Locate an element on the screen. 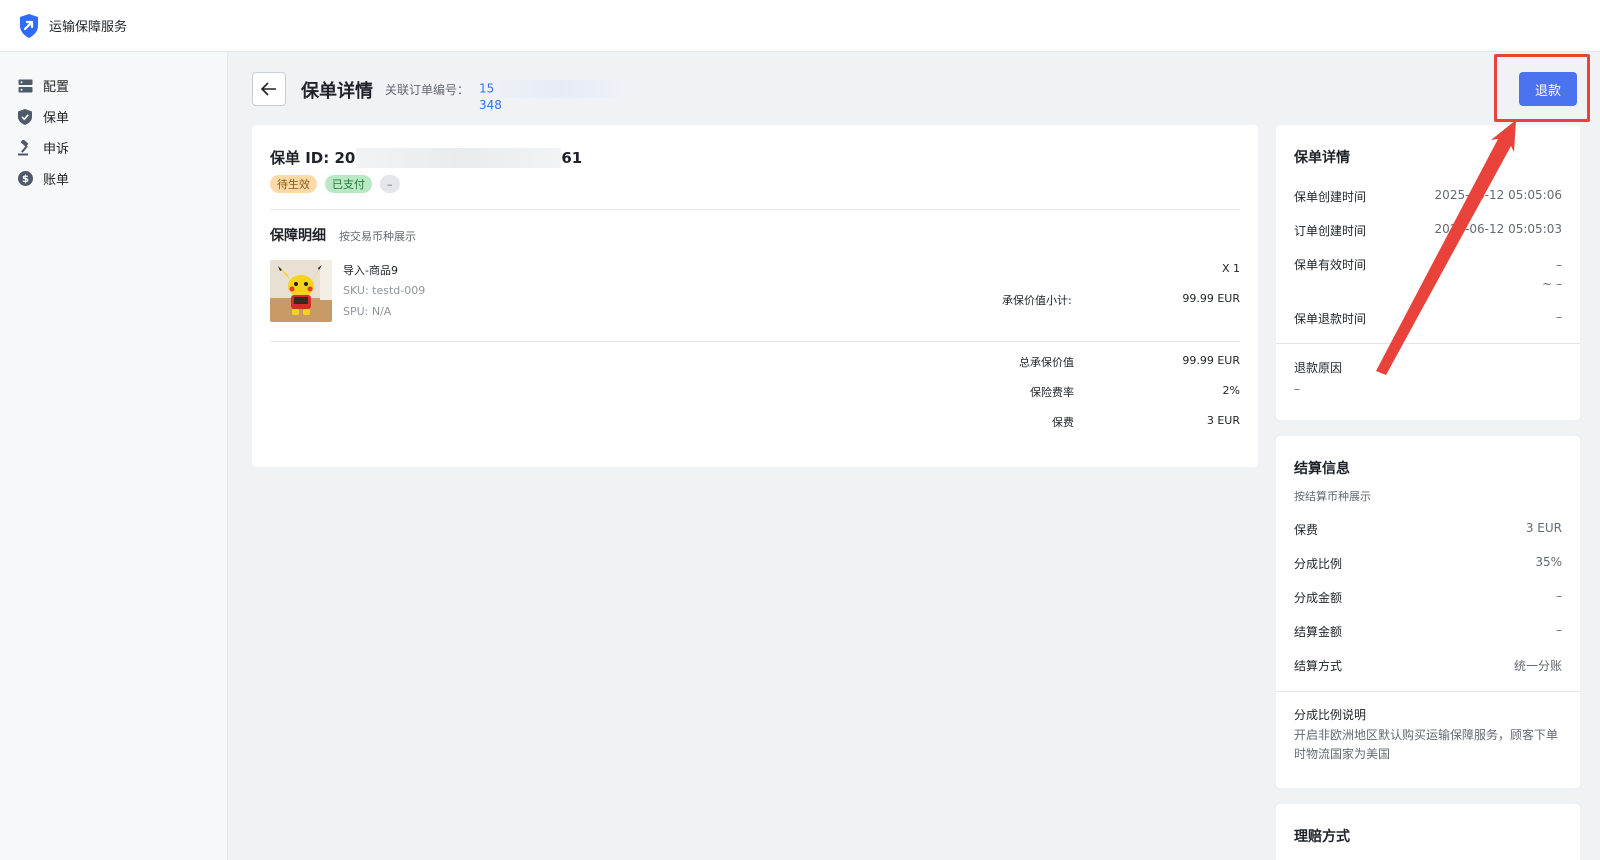  settlement-label: 结算金额 is located at coordinates (1318, 632).